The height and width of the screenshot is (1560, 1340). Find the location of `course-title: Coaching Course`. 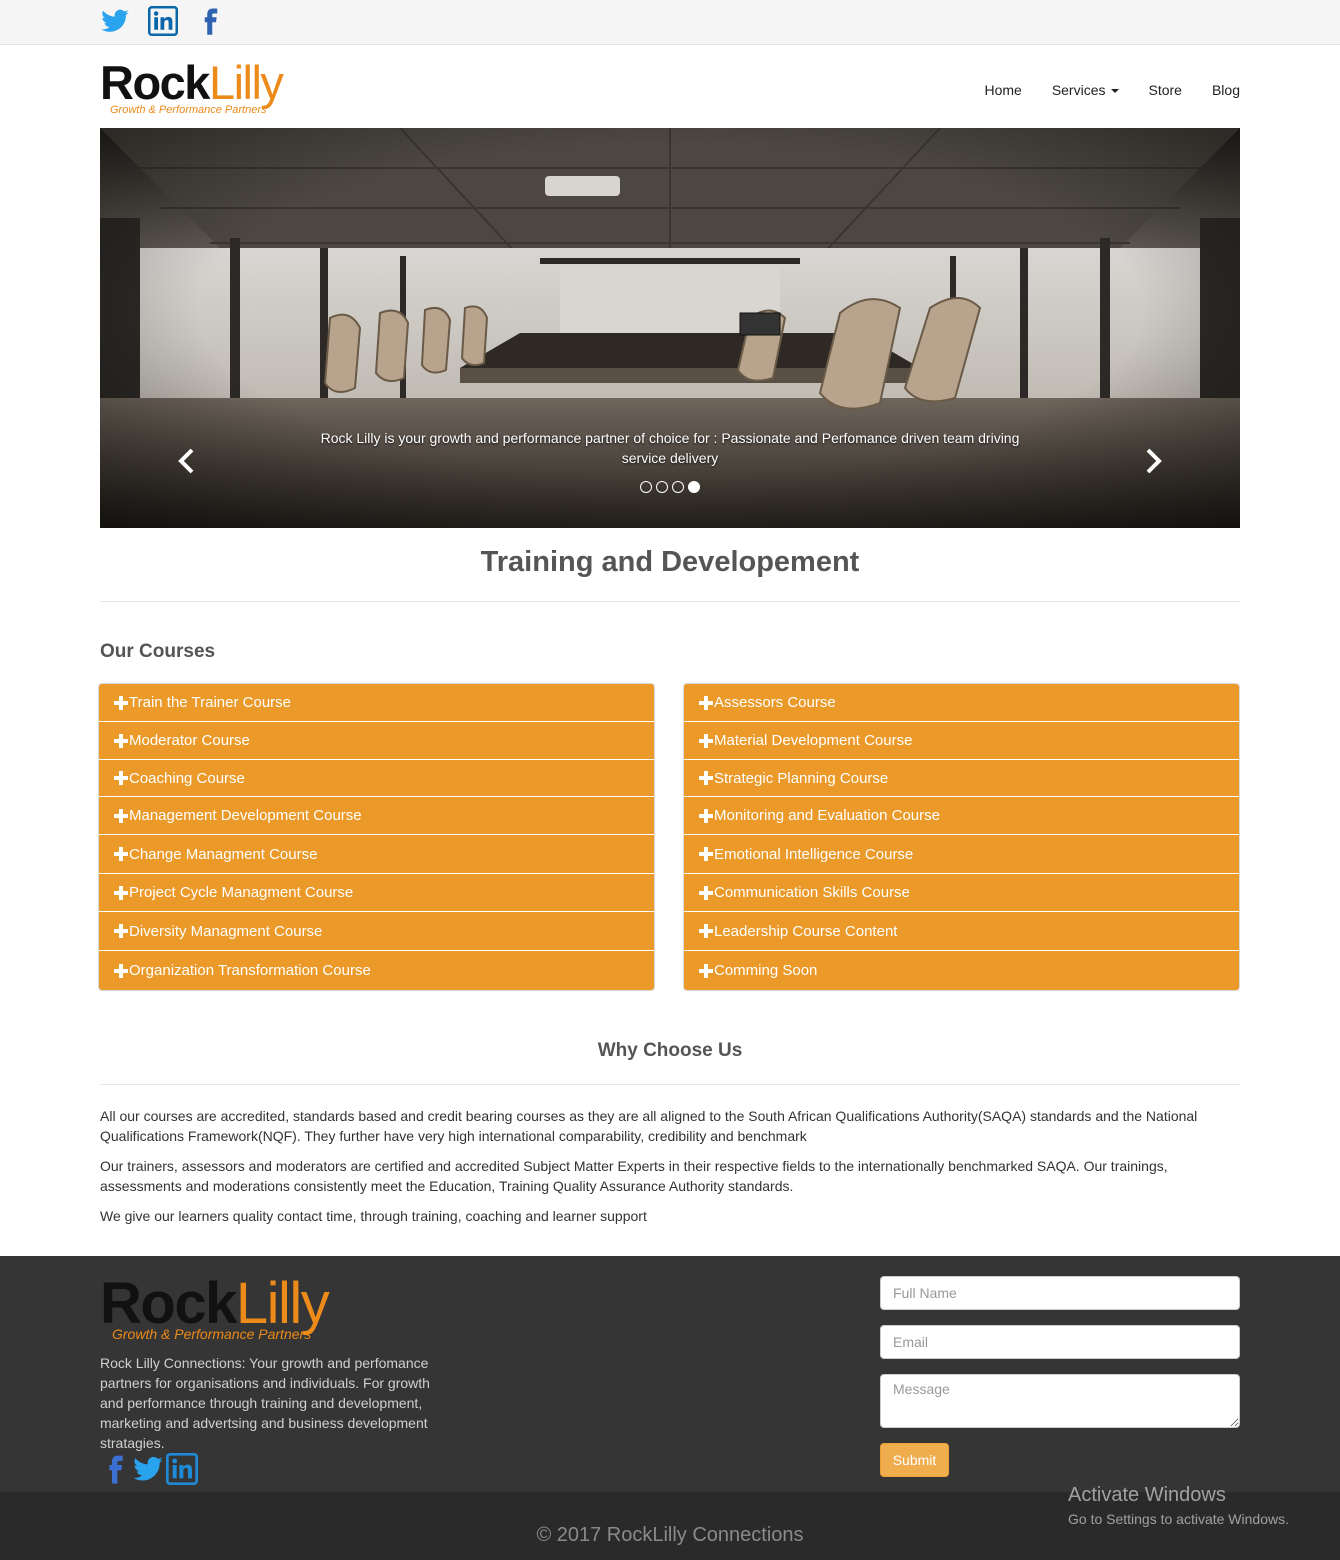

course-title: Coaching Course is located at coordinates (187, 778).